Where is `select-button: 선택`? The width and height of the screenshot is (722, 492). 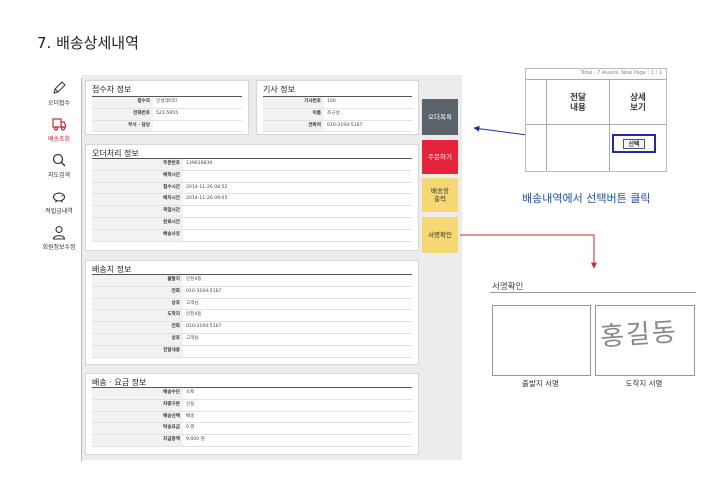 select-button: 선택 is located at coordinates (634, 144).